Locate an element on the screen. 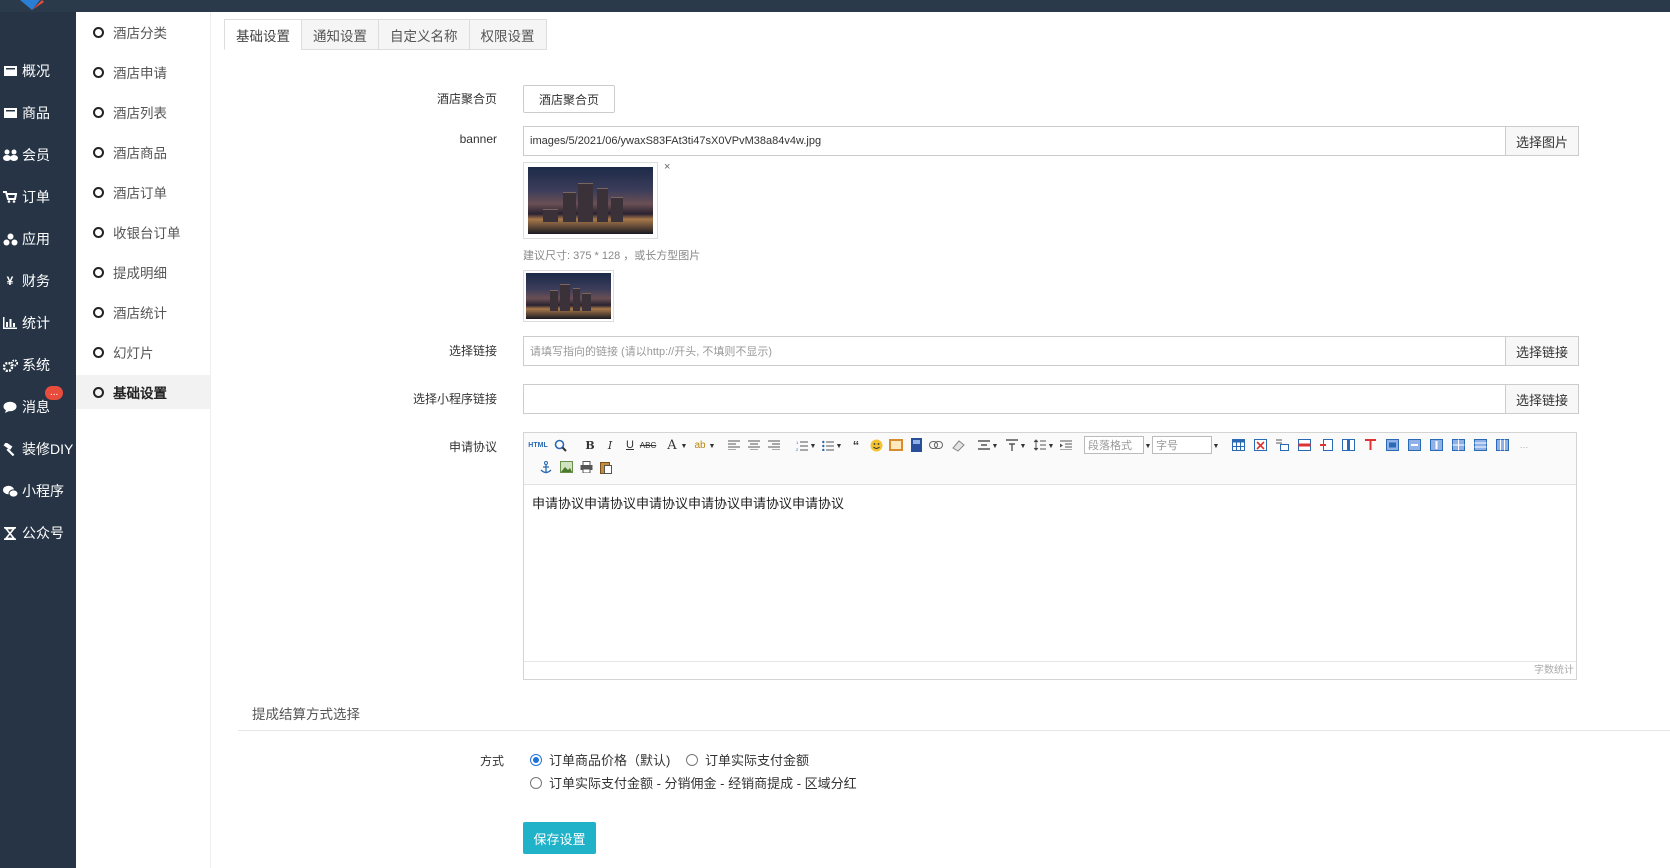 This screenshot has width=1670, height=868. subnav-item-cashier-orders: 收银台订单 is located at coordinates (143, 232).